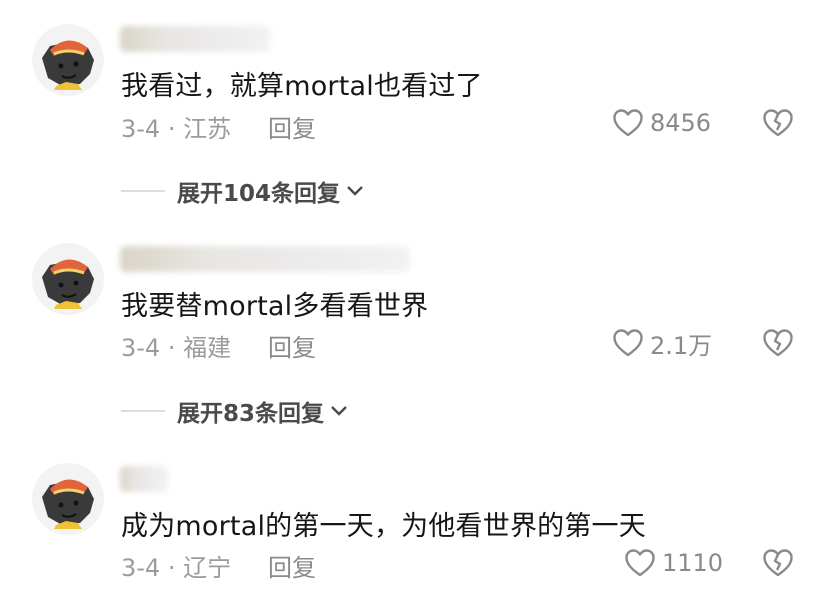 The height and width of the screenshot is (604, 828). Describe the element at coordinates (259, 194) in the screenshot. I see `expand-replies-label: 展开104条回复` at that location.